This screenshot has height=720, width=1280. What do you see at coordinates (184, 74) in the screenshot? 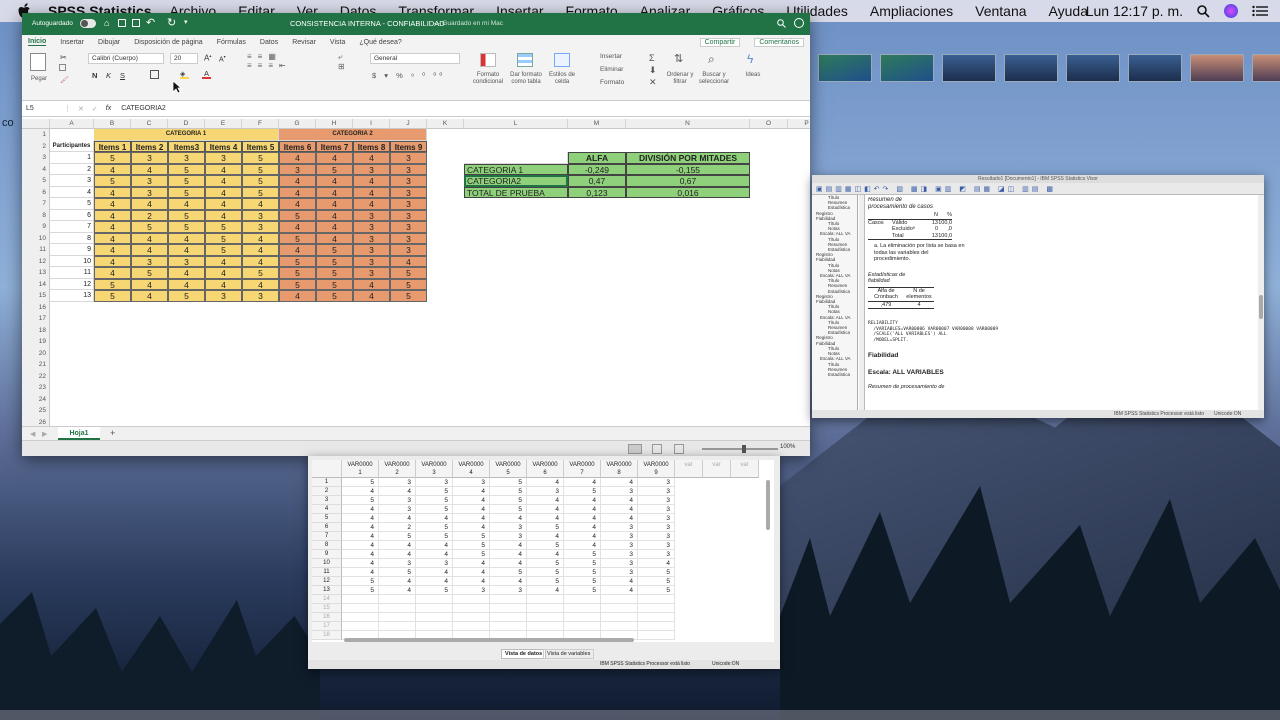
I see `fill-color-icon: ◈` at bounding box center [184, 74].